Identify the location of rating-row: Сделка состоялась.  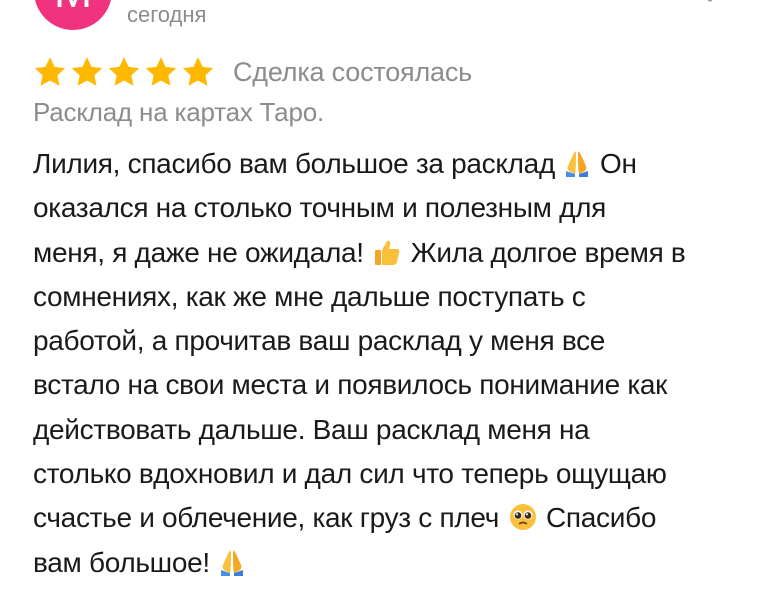
(252, 72).